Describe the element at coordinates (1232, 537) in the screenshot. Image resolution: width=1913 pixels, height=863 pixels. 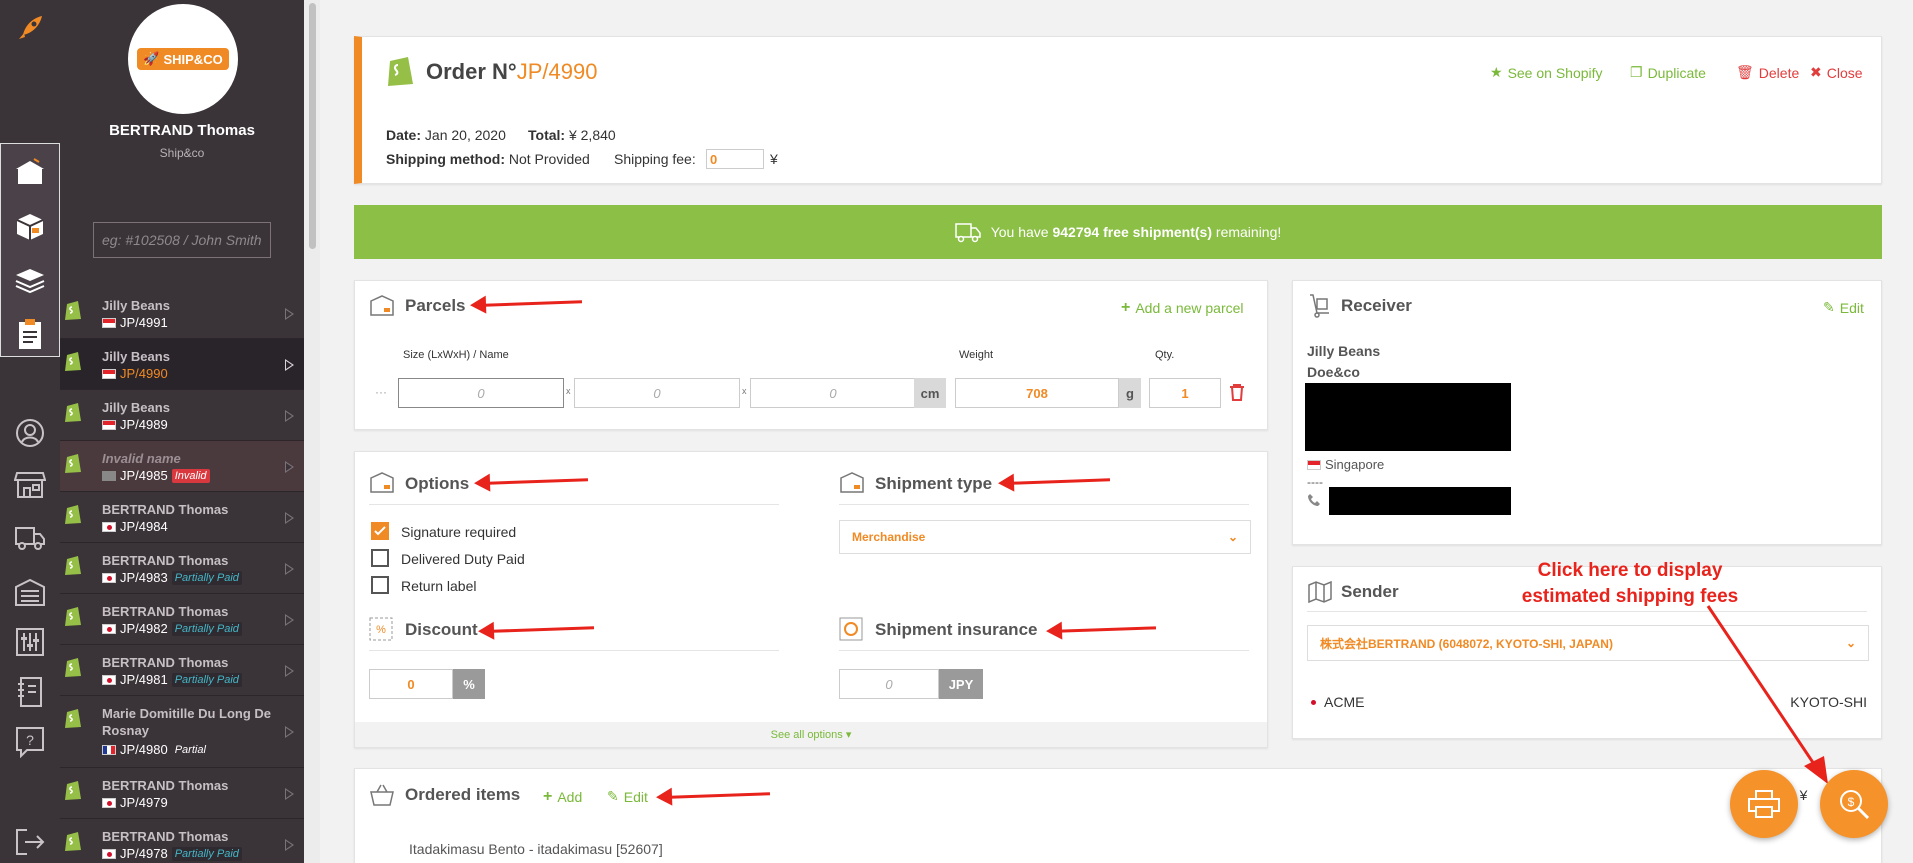
I see `chevron-down-icon: ⌄` at that location.